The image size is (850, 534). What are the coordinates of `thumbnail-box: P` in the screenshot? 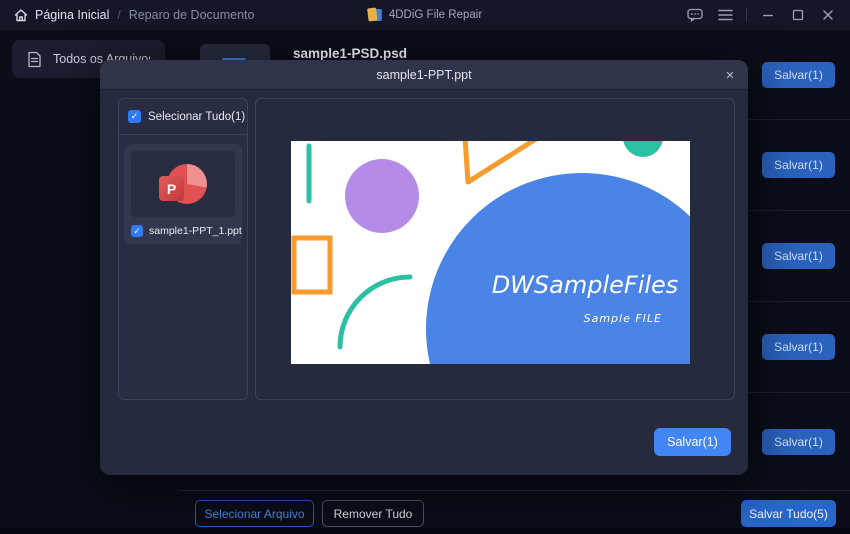 It's located at (183, 184).